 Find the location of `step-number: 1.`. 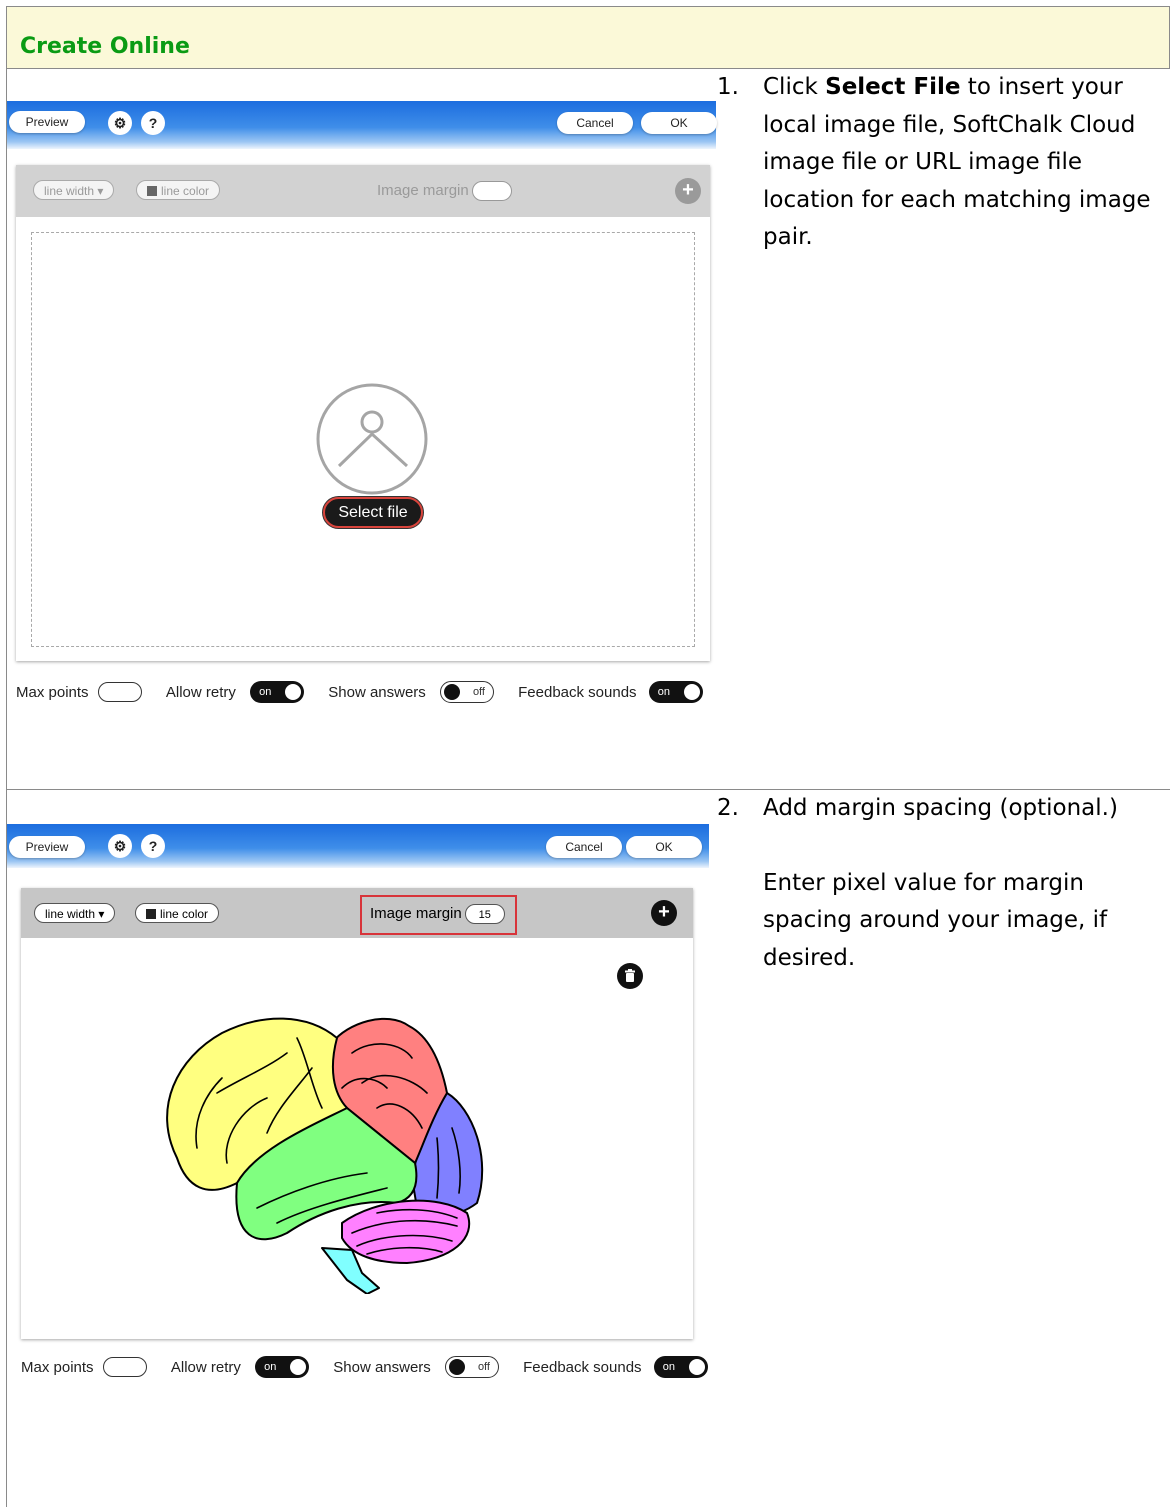

step-number: 1. is located at coordinates (728, 87).